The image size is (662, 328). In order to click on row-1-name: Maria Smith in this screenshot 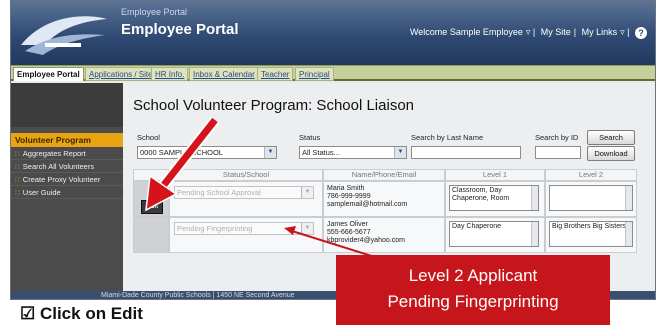, I will do `click(346, 188)`.